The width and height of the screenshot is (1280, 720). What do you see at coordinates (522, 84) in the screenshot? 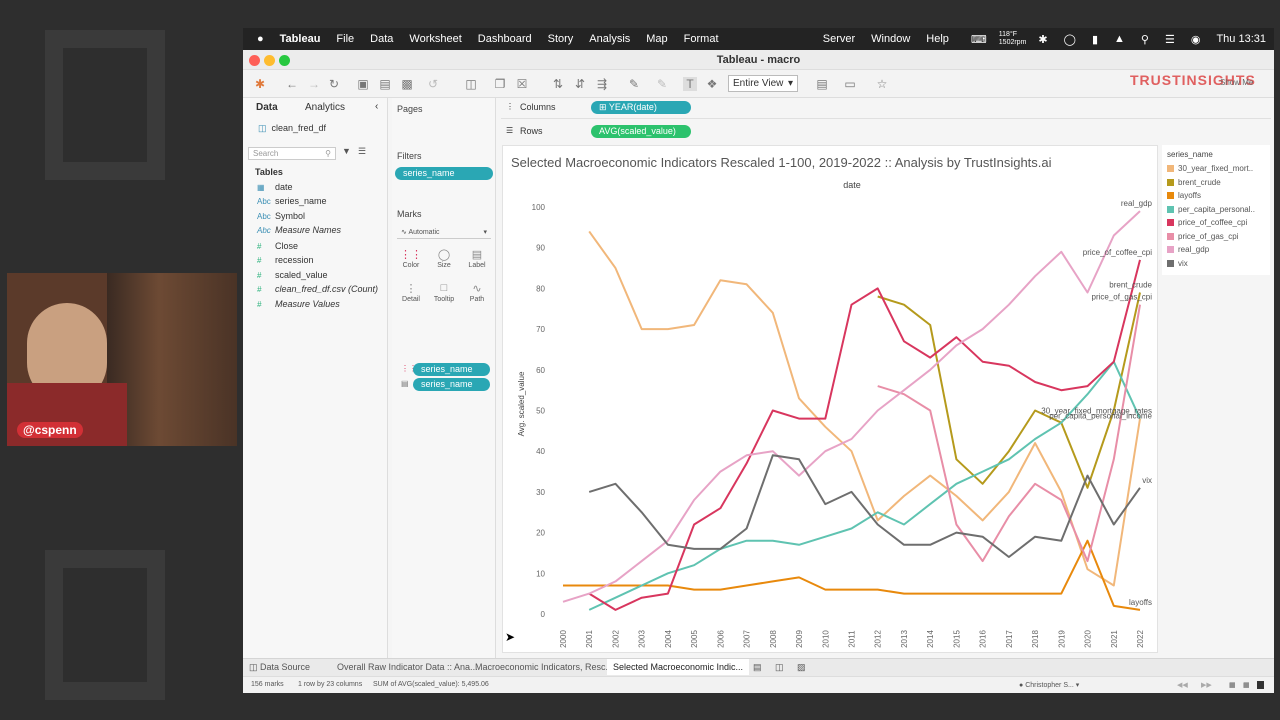
I see `clear-sheet-icon: ☒` at bounding box center [522, 84].